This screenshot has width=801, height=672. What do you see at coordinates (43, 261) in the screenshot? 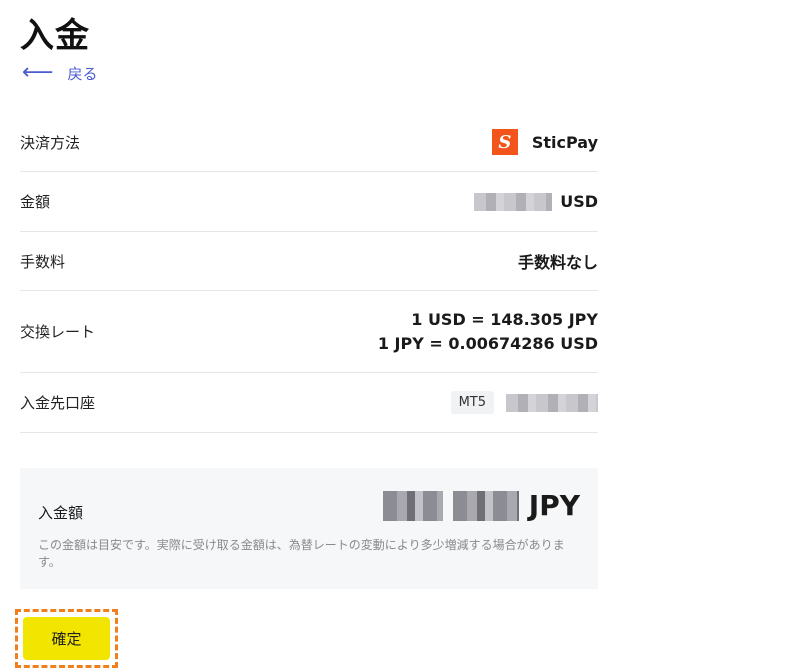
I see `fee-label: 手数料` at bounding box center [43, 261].